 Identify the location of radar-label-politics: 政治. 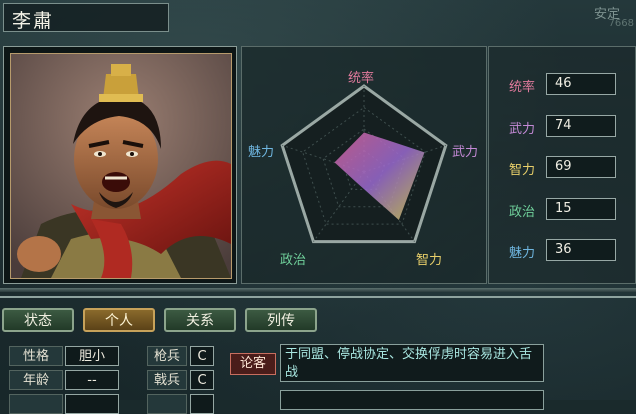
(293, 260).